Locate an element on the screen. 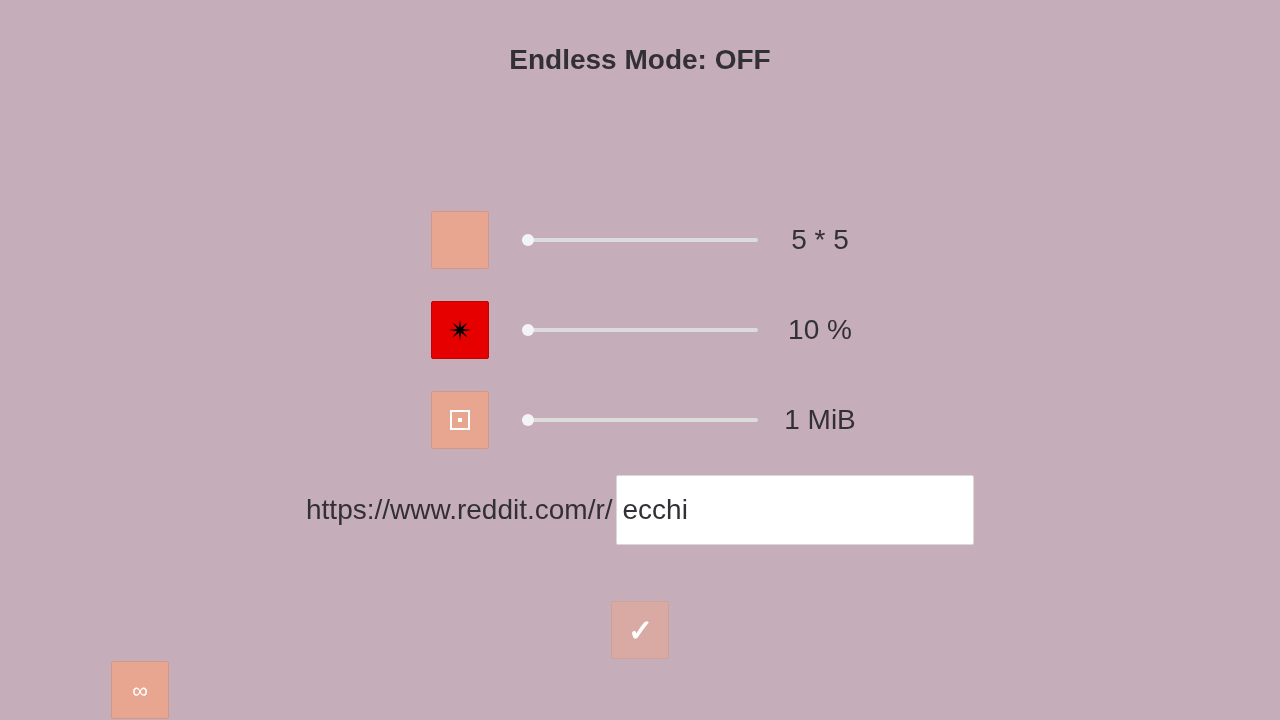  url-prefix: https://www.reddit.com/r/ is located at coordinates (459, 510).